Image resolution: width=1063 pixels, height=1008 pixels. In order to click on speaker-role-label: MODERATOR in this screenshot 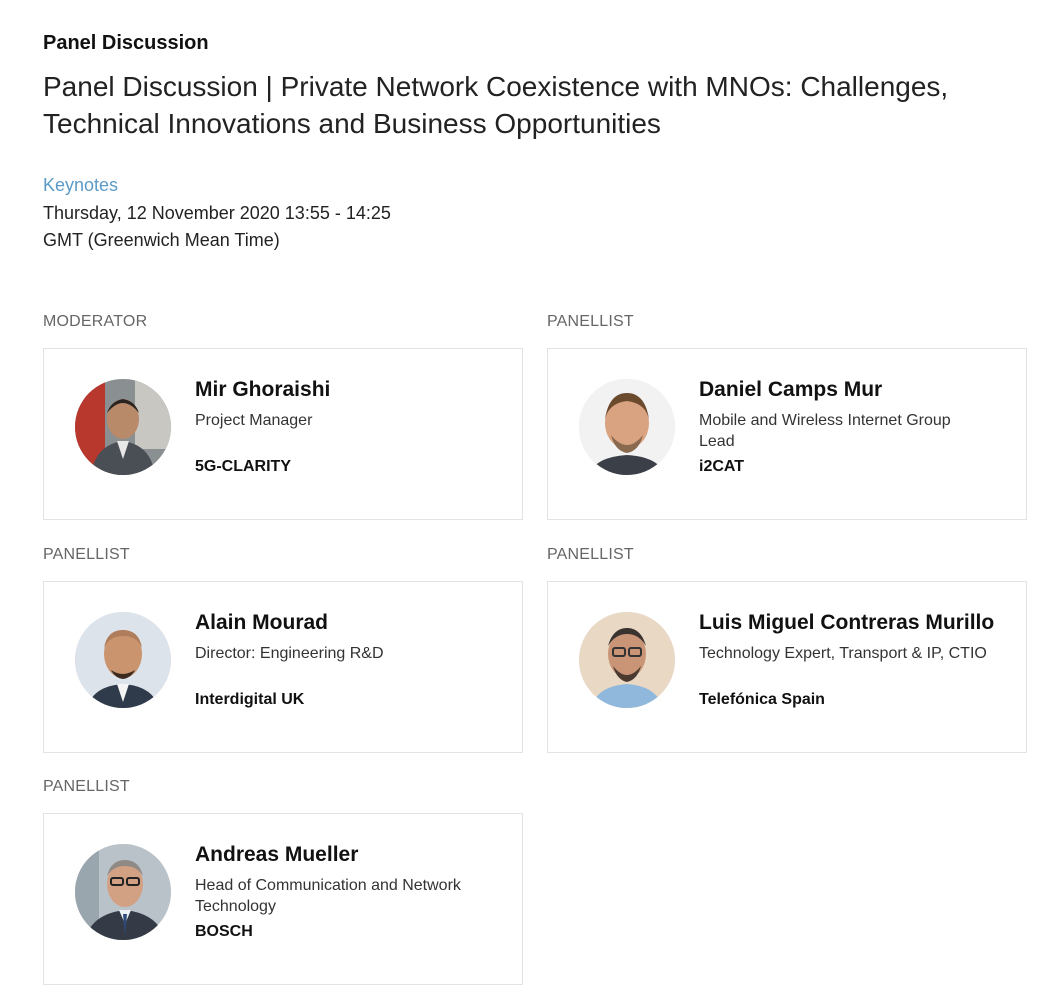, I will do `click(95, 321)`.